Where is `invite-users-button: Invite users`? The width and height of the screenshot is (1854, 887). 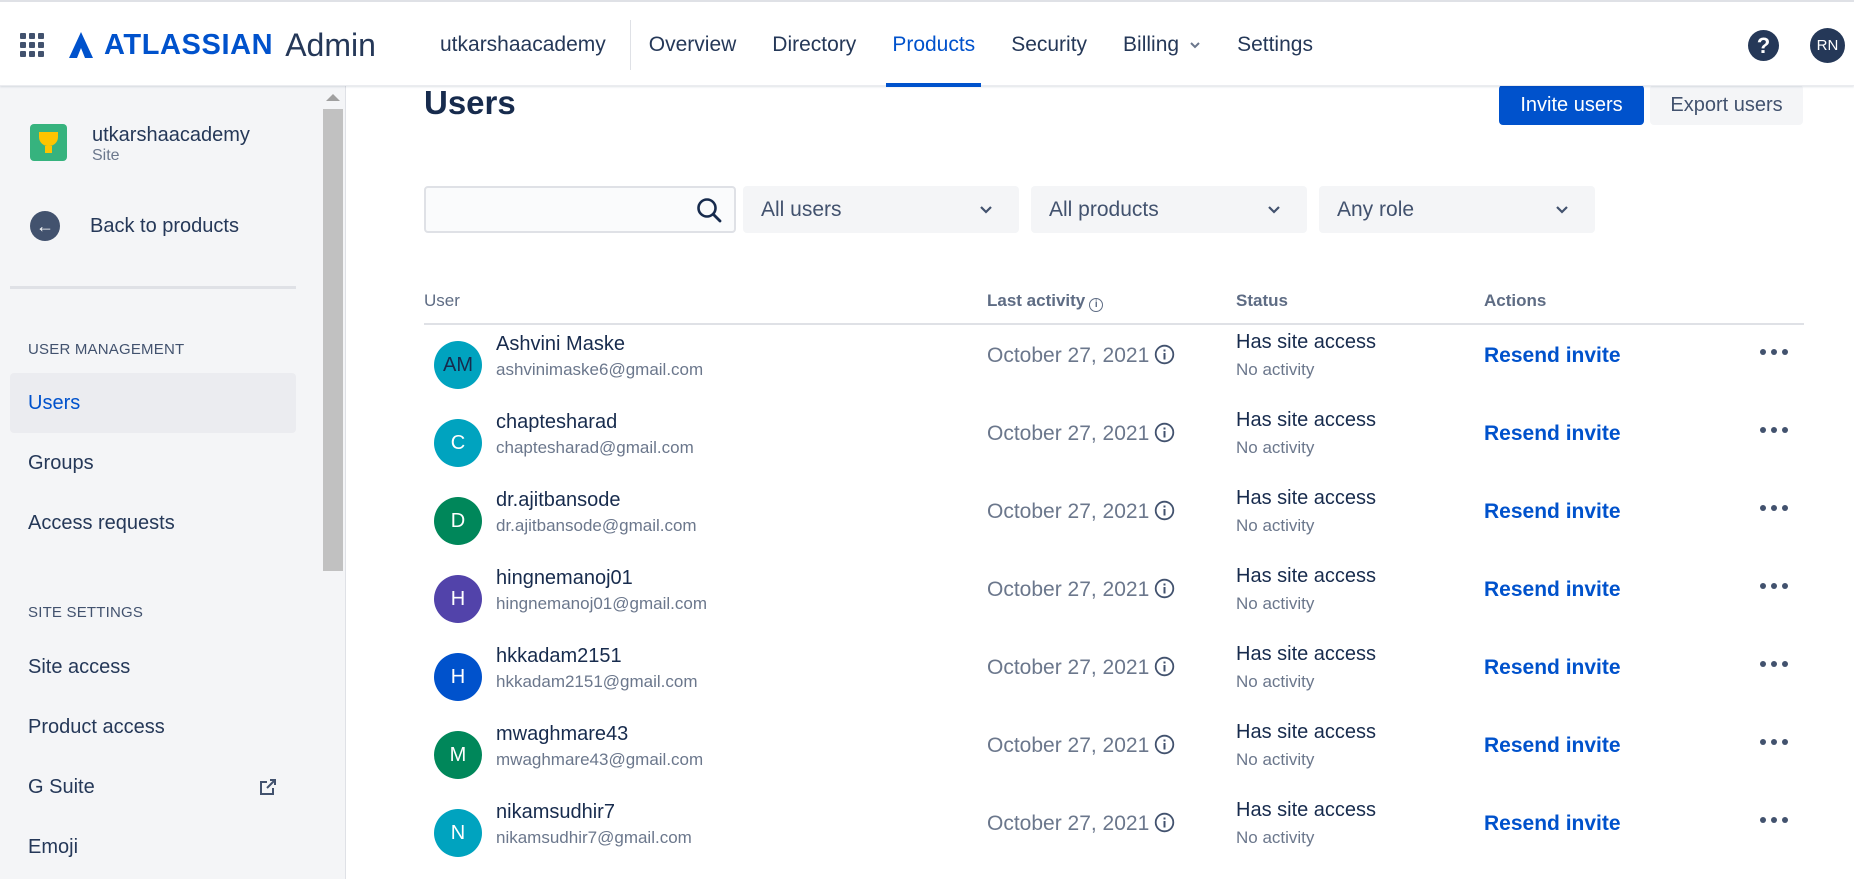
invite-users-button: Invite users is located at coordinates (1571, 105).